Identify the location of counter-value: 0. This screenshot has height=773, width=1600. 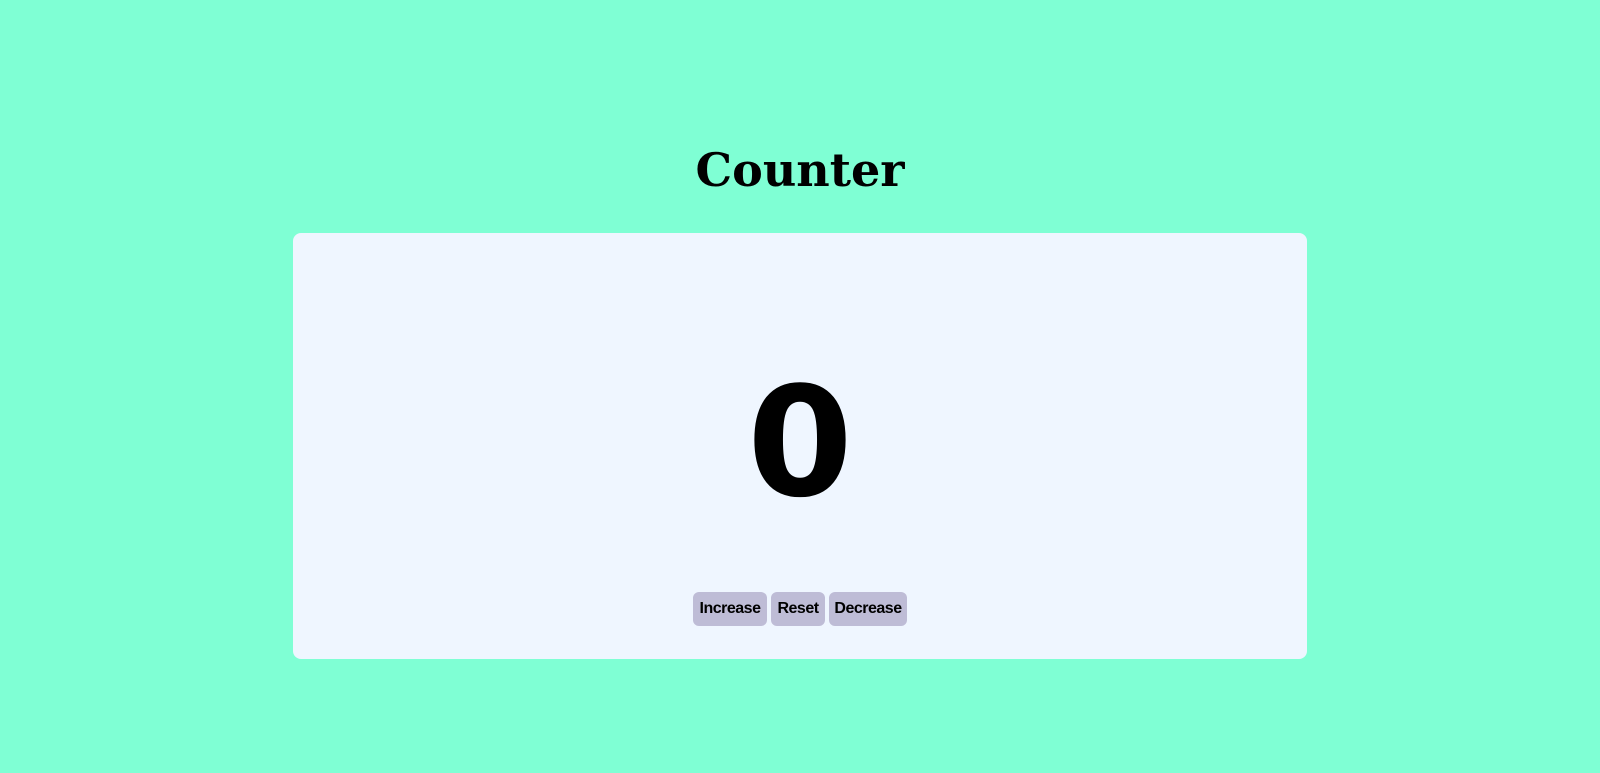
(800, 442).